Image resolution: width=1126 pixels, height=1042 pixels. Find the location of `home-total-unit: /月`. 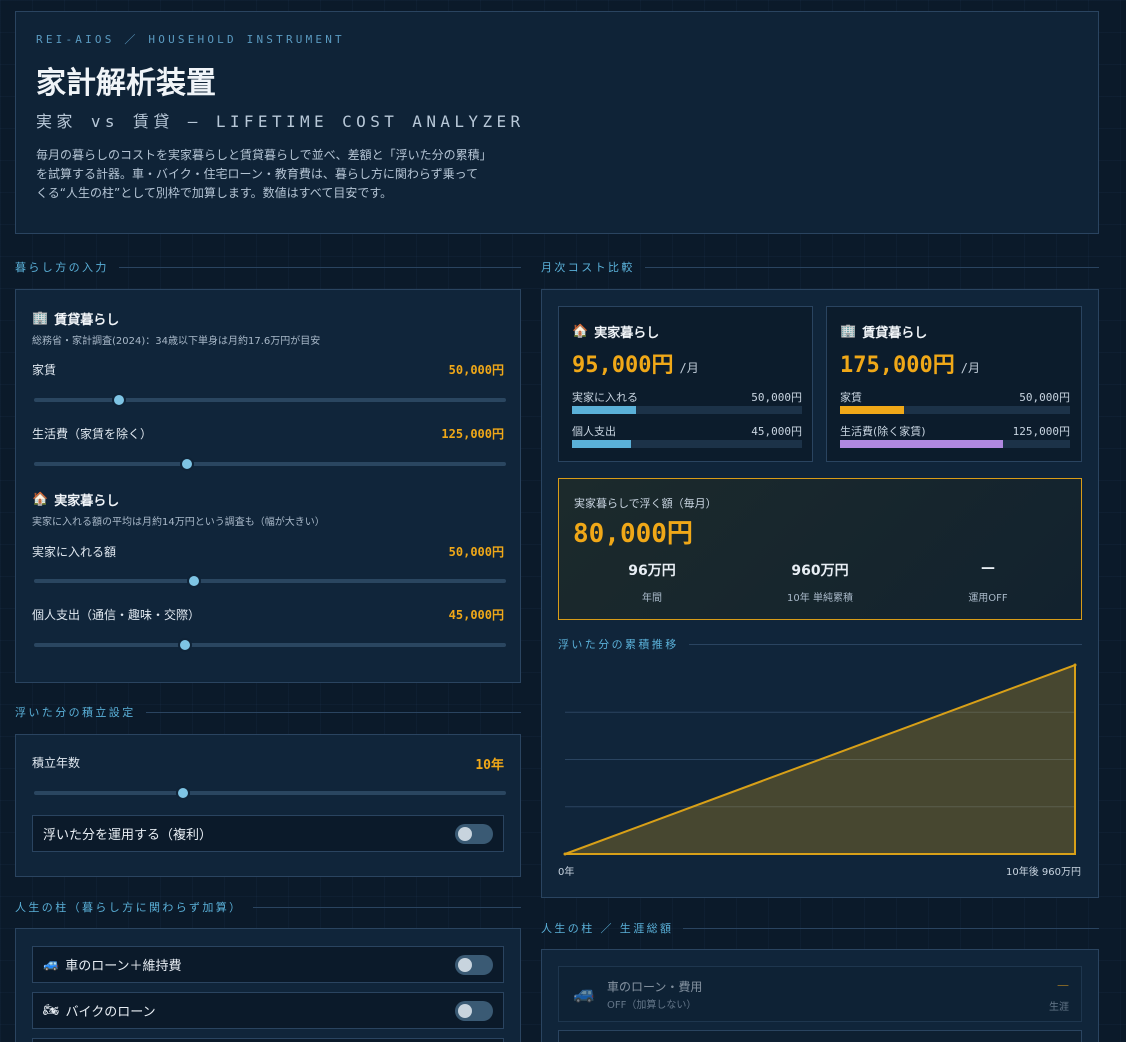

home-total-unit: /月 is located at coordinates (689, 368).